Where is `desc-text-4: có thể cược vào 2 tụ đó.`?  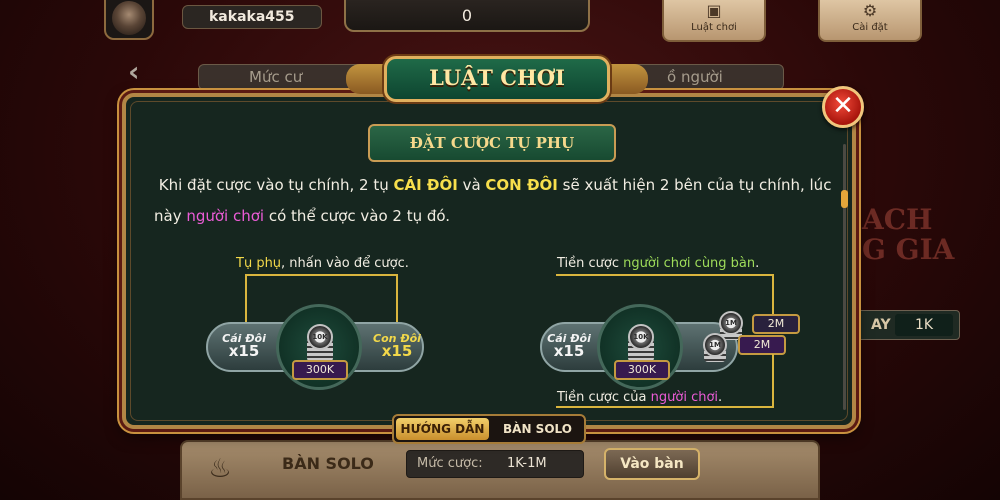 desc-text-4: có thể cược vào 2 tụ đó. is located at coordinates (357, 216).